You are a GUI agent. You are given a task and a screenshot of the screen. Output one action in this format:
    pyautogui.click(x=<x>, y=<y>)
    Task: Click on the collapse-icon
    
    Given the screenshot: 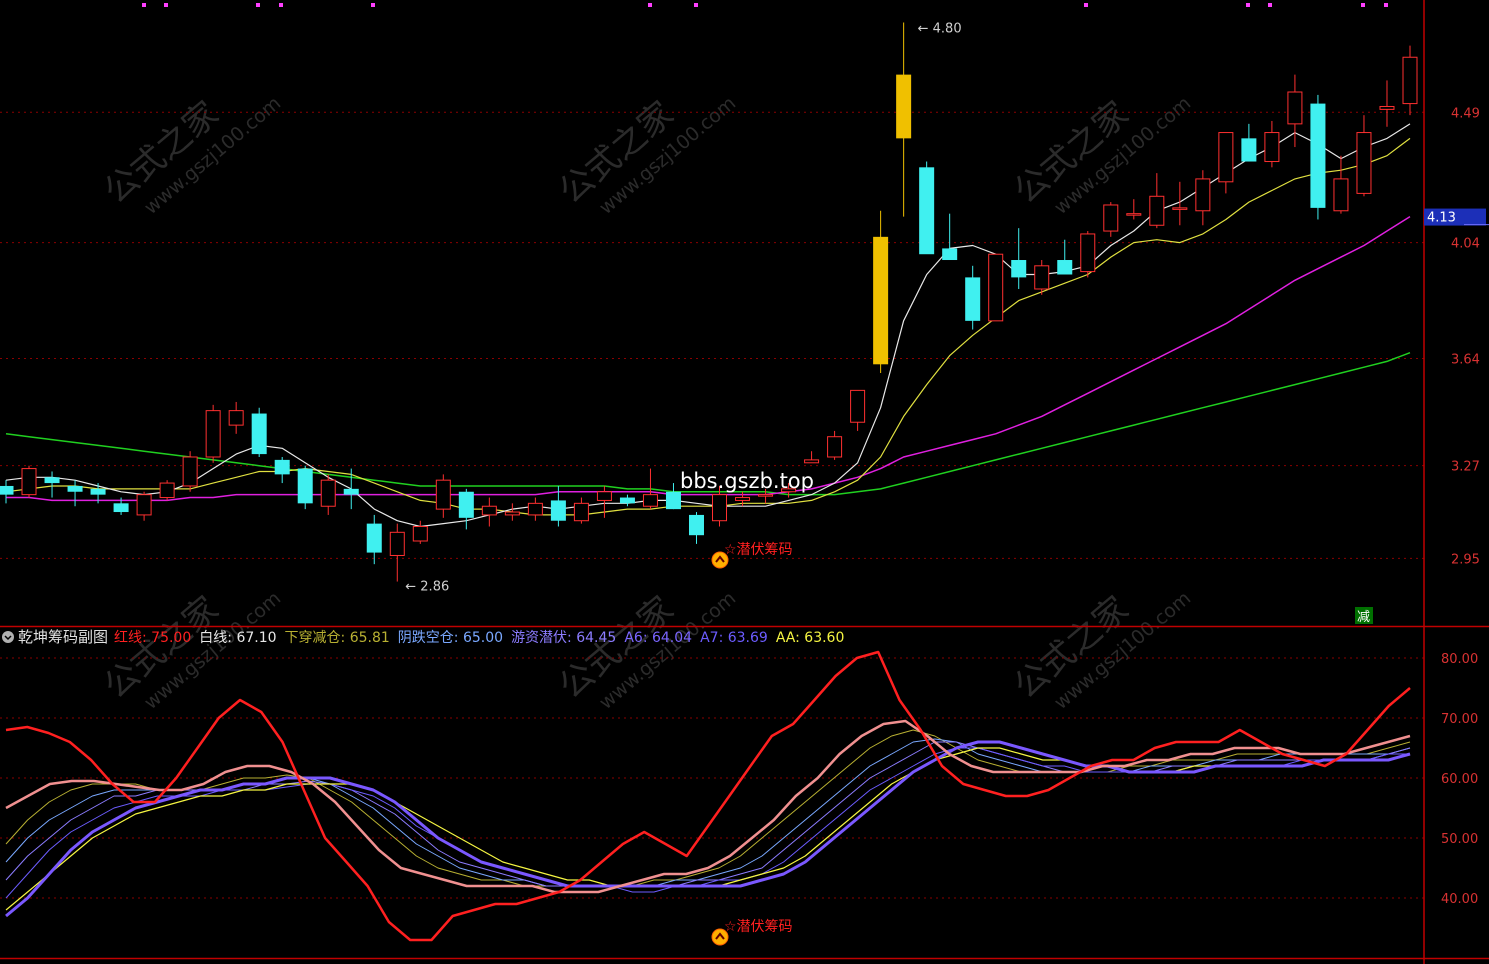 What is the action you would take?
    pyautogui.click(x=8, y=637)
    